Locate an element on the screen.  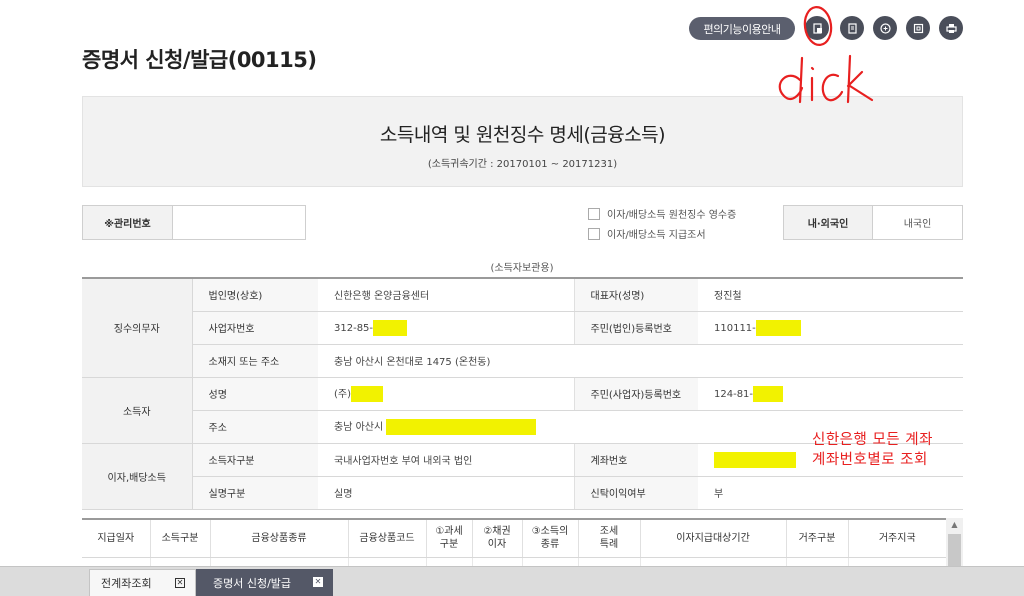
grid-header-cell: 지급일자 is located at coordinates (116, 538).